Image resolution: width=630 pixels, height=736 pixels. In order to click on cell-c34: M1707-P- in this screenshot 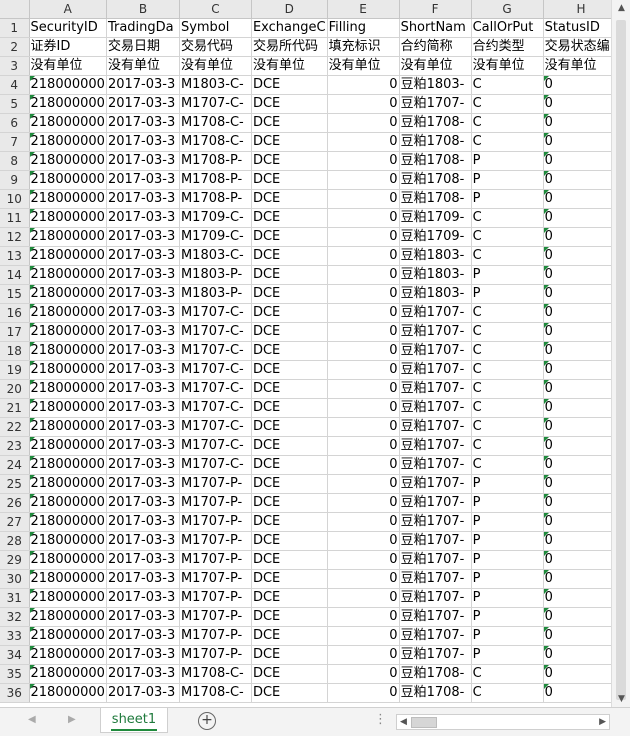, I will do `click(215, 655)`.